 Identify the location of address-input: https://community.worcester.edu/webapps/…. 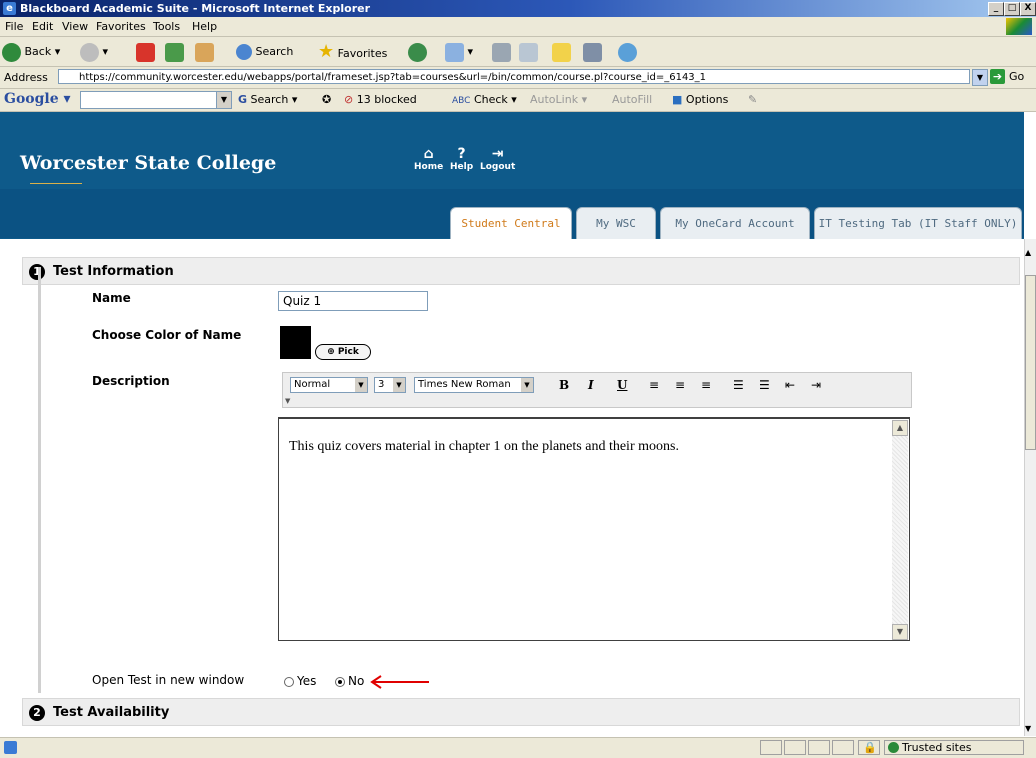
(514, 76).